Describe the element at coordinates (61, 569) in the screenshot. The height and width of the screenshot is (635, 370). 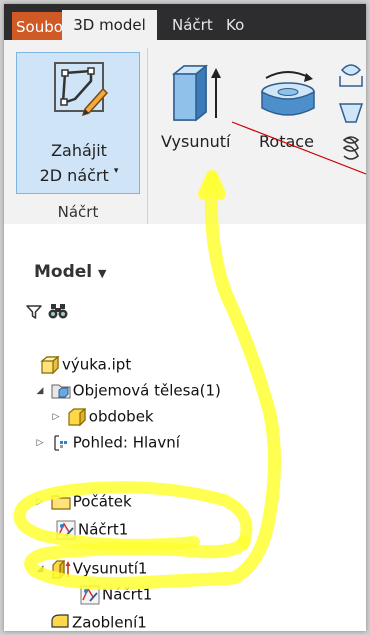
I see `extrude-feature-icon` at that location.